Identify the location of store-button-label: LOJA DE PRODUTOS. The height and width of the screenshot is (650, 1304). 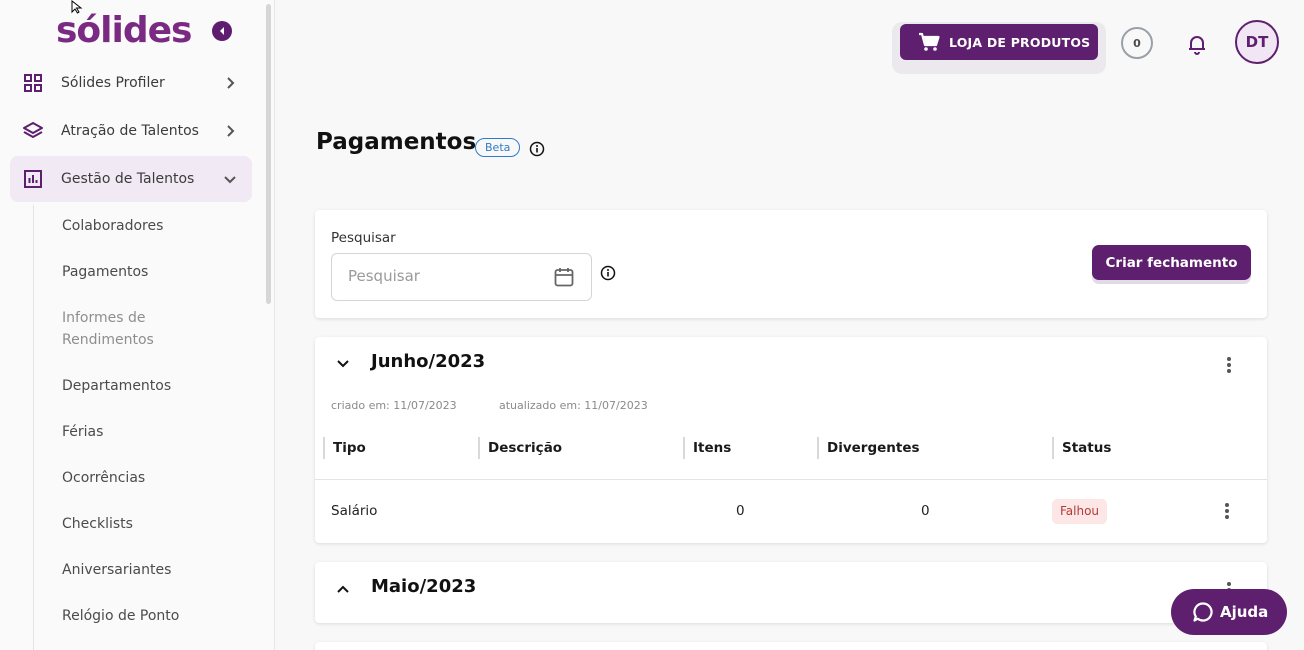
(1020, 42).